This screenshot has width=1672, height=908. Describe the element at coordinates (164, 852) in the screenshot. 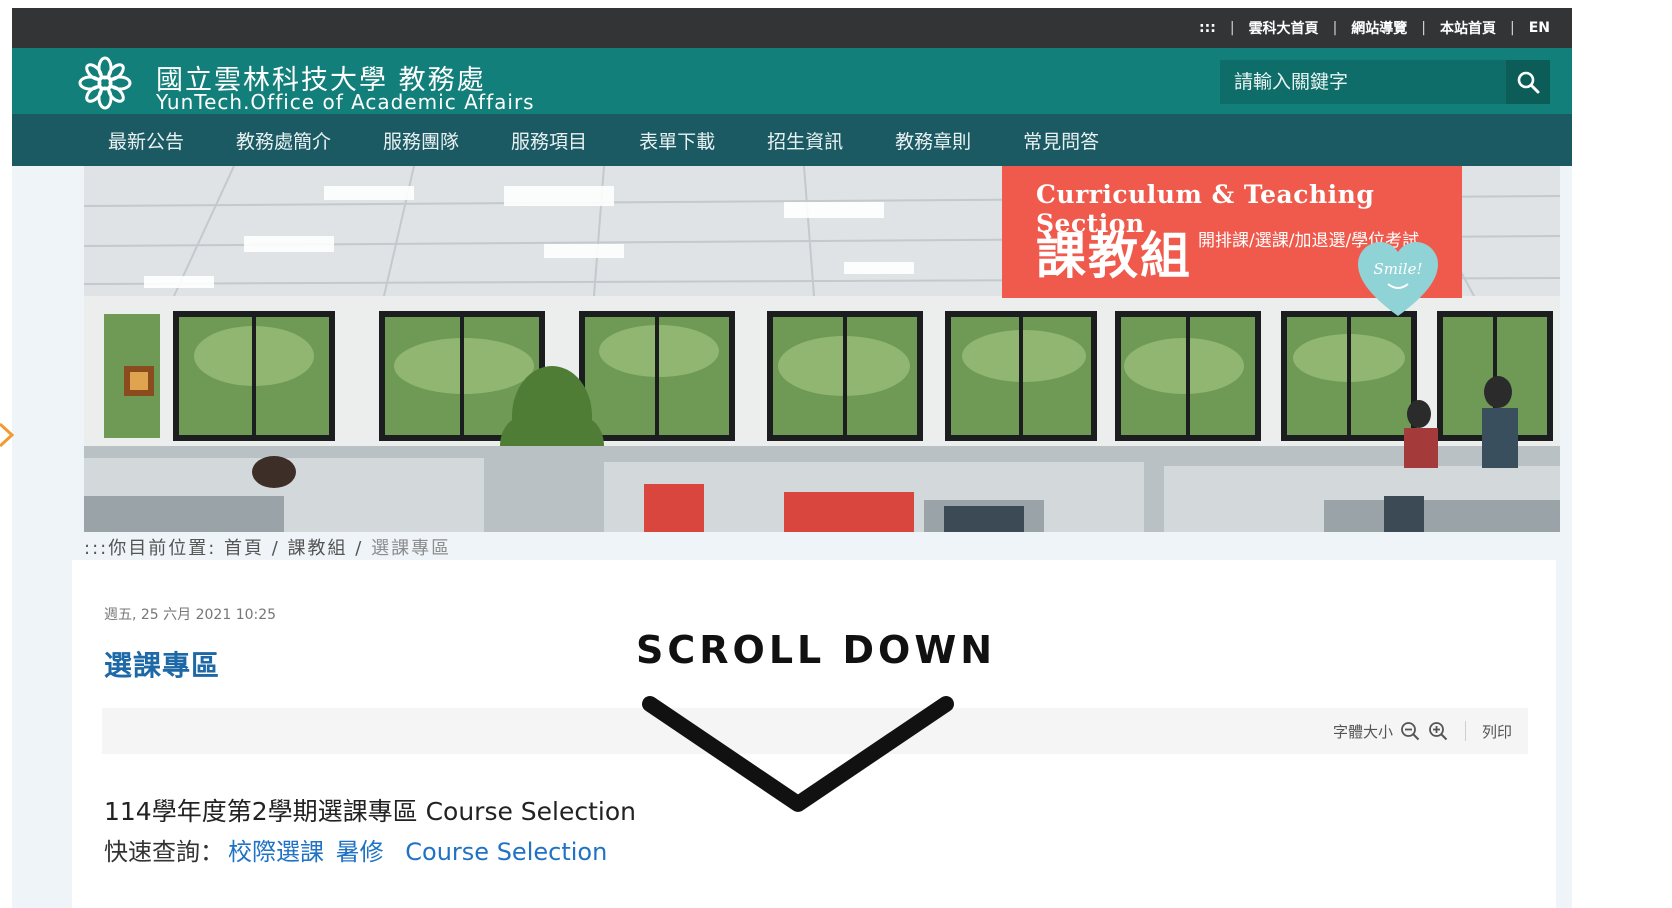

I see `quick-label: 快速查詢：` at that location.